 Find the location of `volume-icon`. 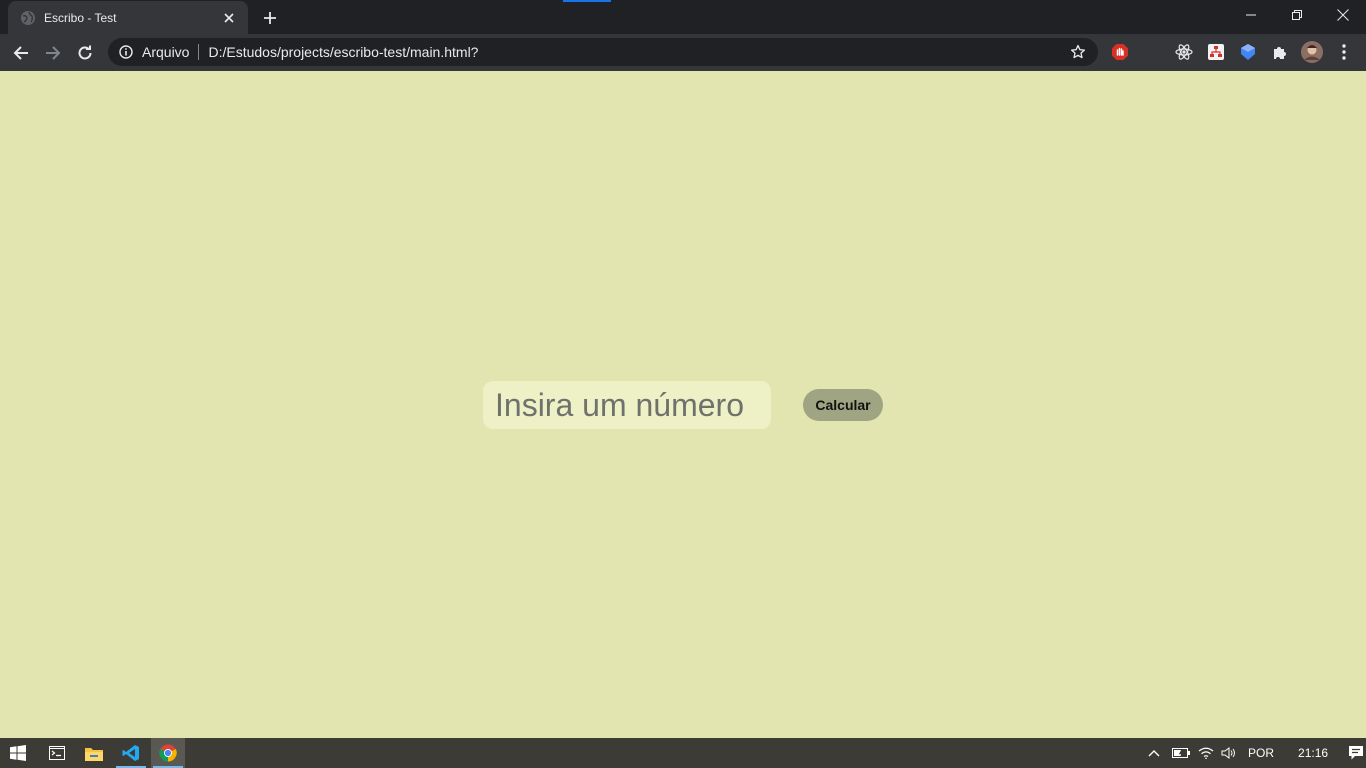

volume-icon is located at coordinates (1229, 753).